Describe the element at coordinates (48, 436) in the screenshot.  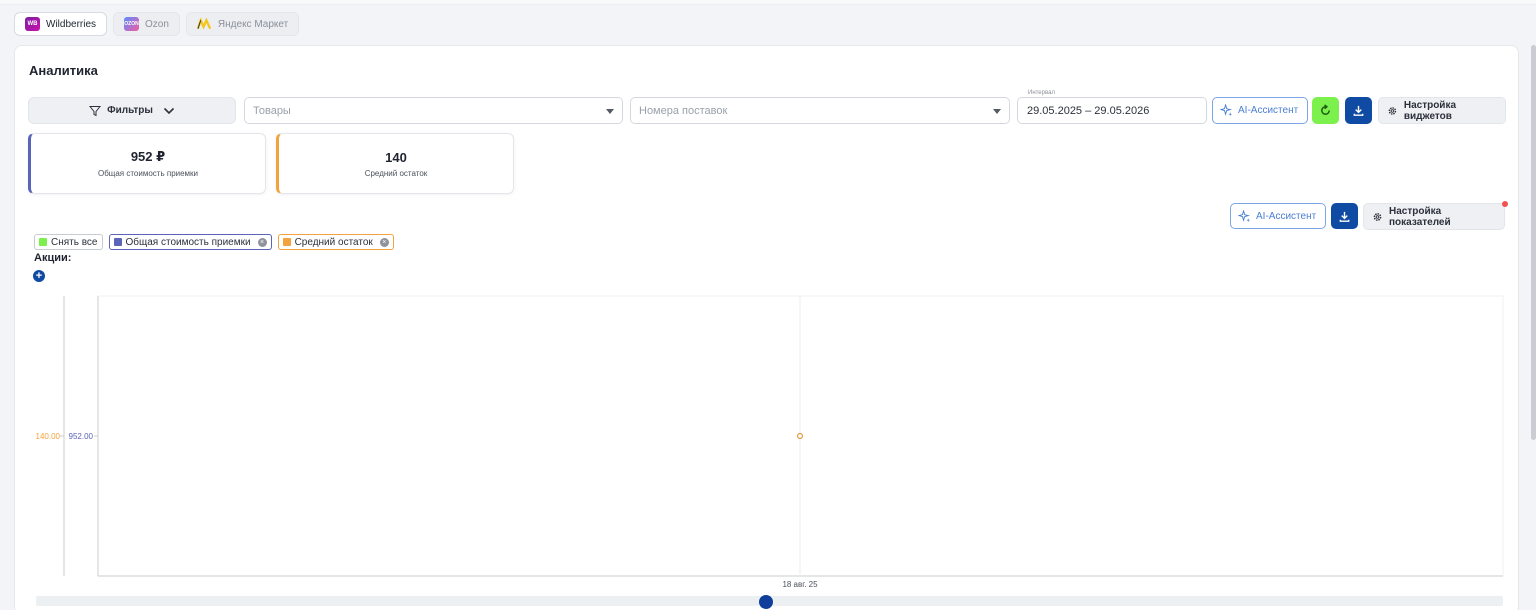
I see `y-tick-label-average-stock: 140.00` at that location.